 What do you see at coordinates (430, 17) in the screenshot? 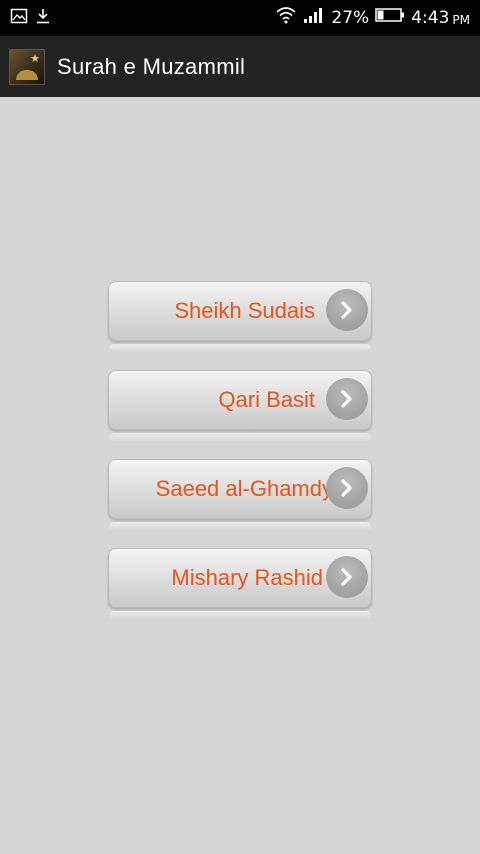
I see `clock-time: 4:43` at bounding box center [430, 17].